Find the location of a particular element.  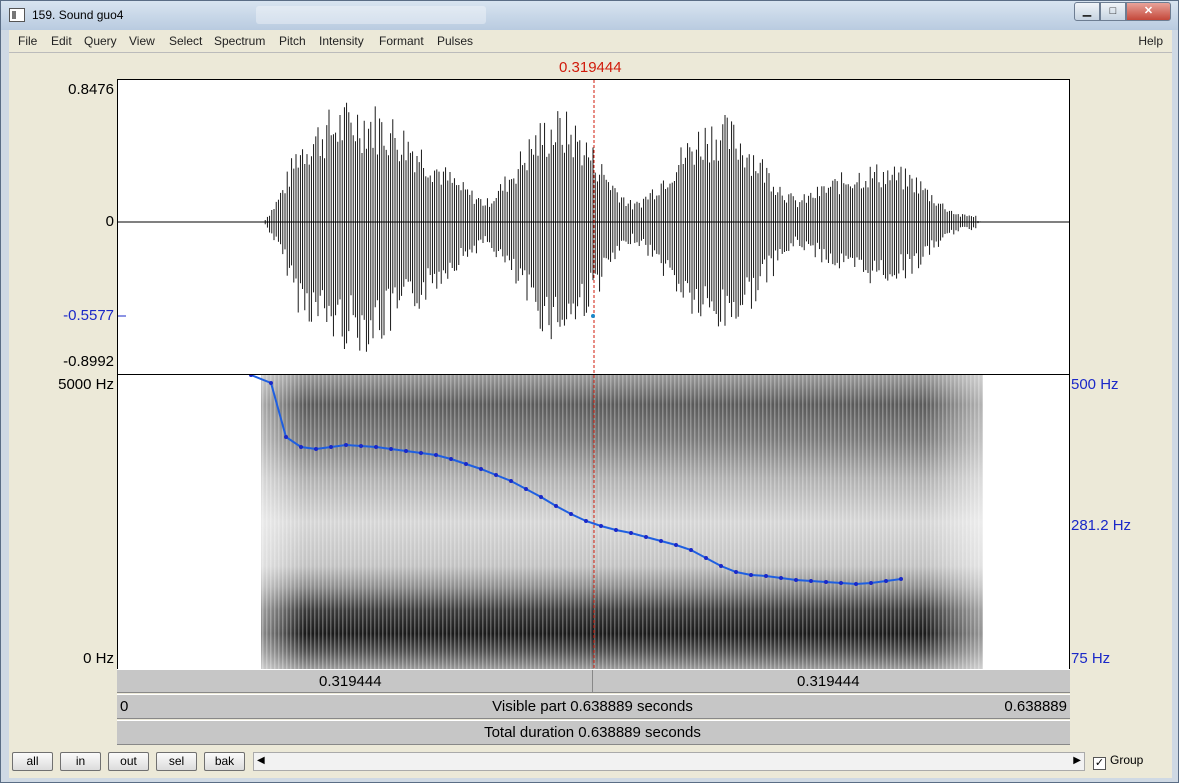

pitch-bottom-label: 75 Hz is located at coordinates (1091, 658).